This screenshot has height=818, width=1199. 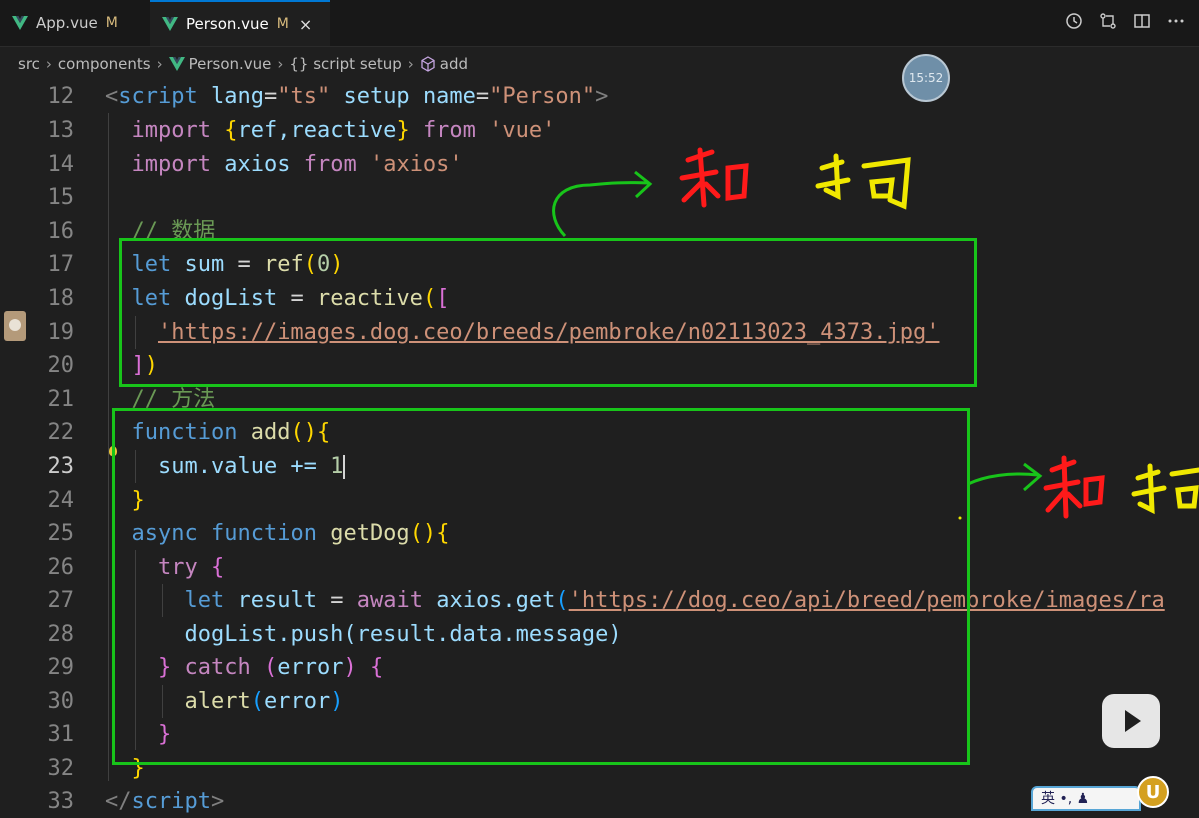 What do you see at coordinates (104, 64) in the screenshot?
I see `breadcrumb-item: components` at bounding box center [104, 64].